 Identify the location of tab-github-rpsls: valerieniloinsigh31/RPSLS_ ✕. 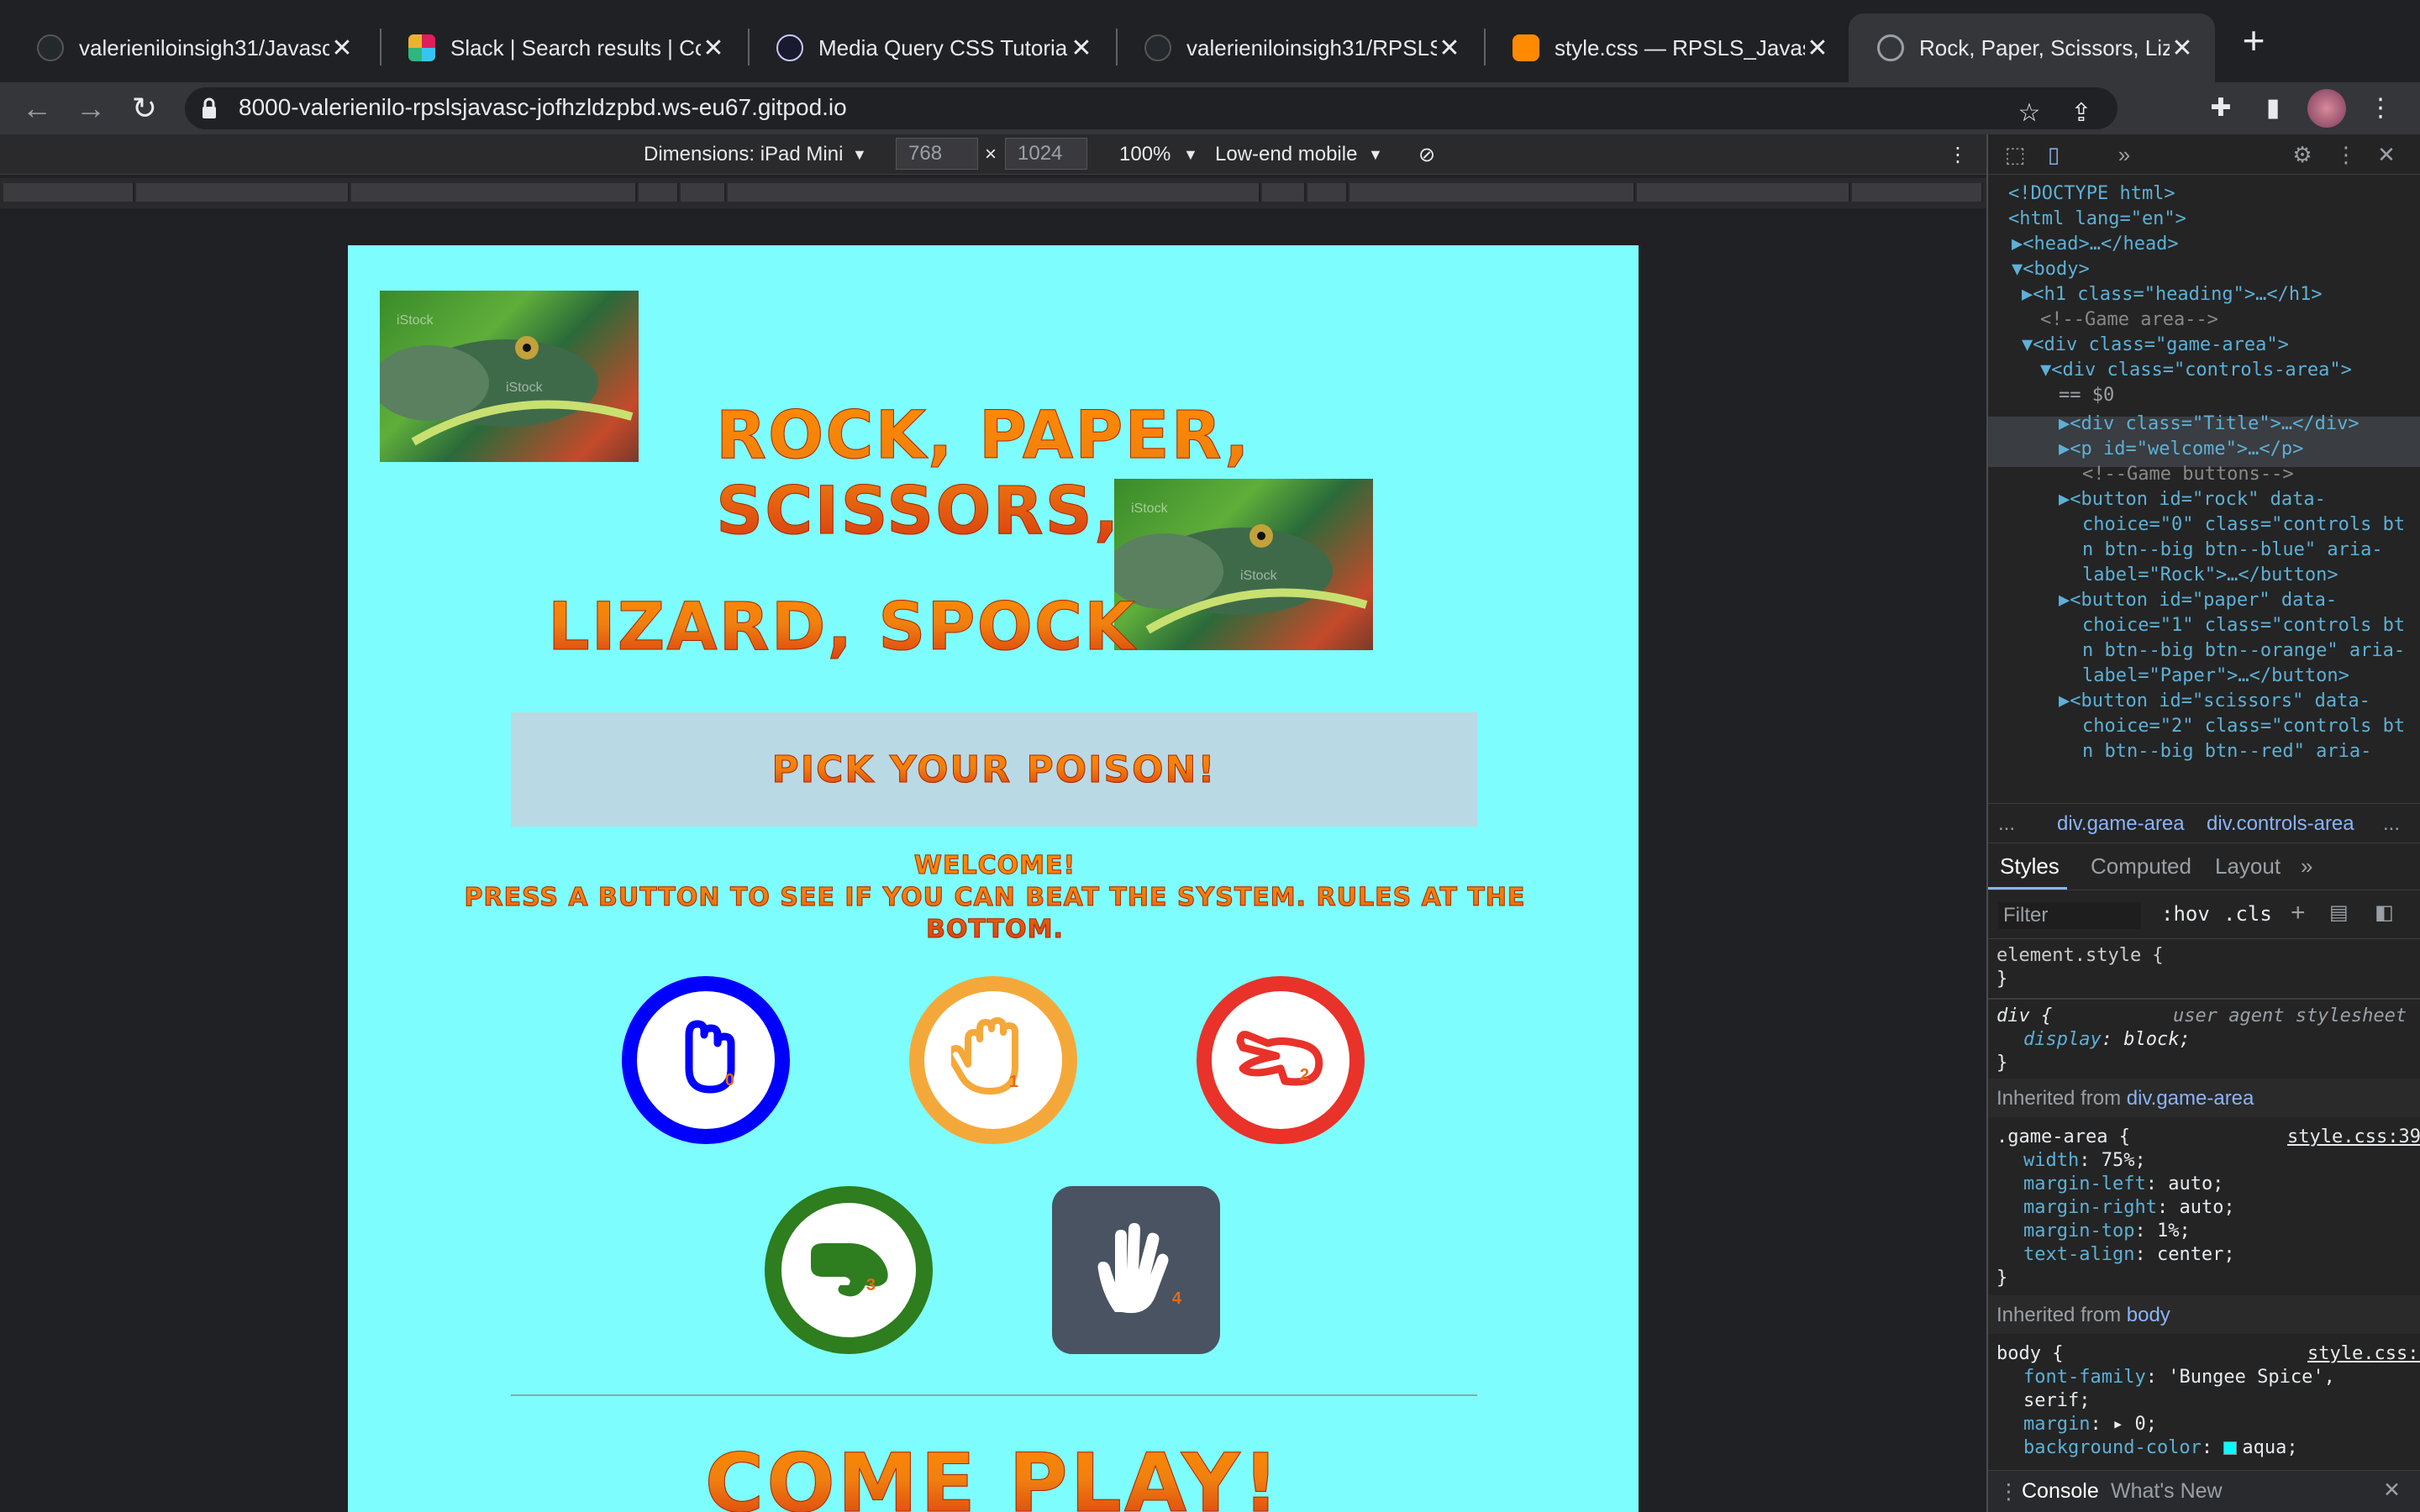
(1299, 47).